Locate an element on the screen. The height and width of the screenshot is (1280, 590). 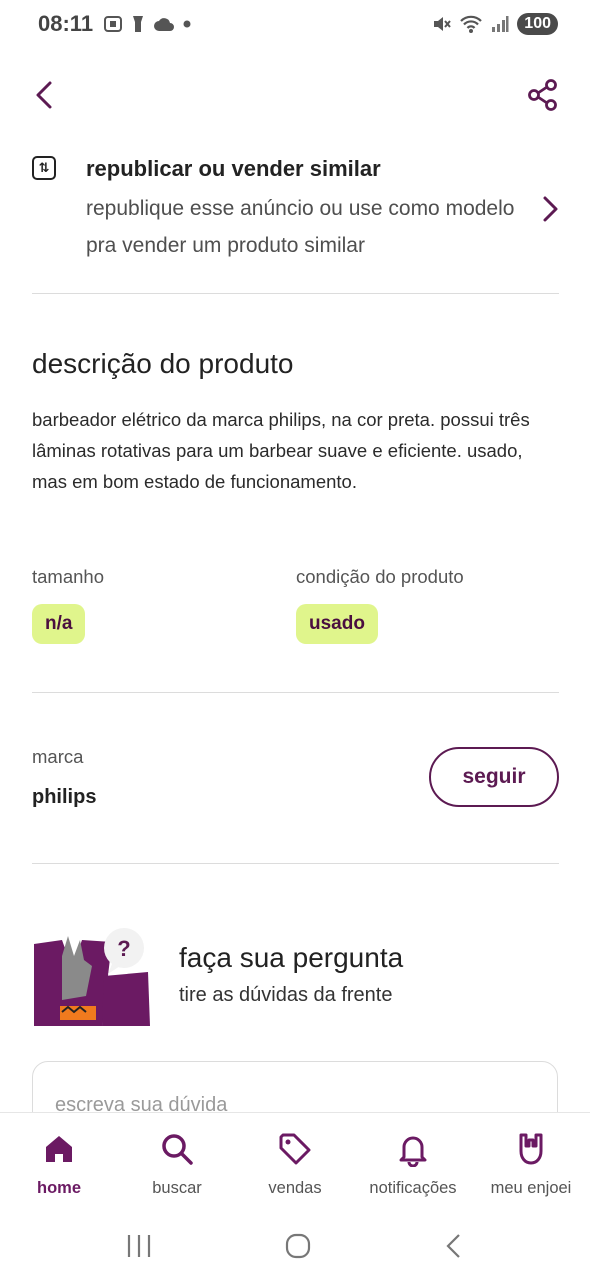
chevron-right-icon is located at coordinates (550, 209).